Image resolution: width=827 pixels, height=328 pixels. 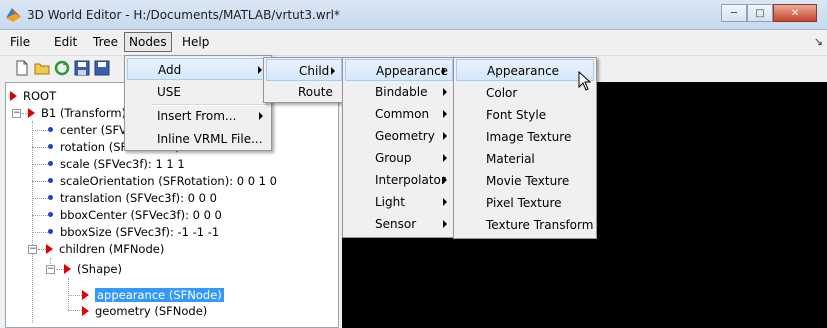 I want to click on menu-item-material: Material, so click(x=525, y=159).